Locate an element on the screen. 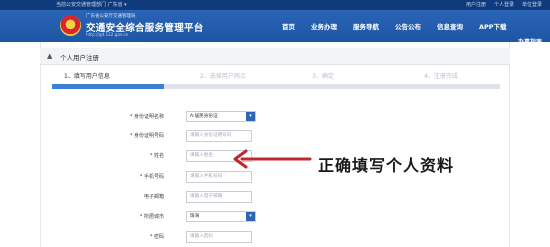  id-number-label: * 身份证明号码 is located at coordinates (146, 136).